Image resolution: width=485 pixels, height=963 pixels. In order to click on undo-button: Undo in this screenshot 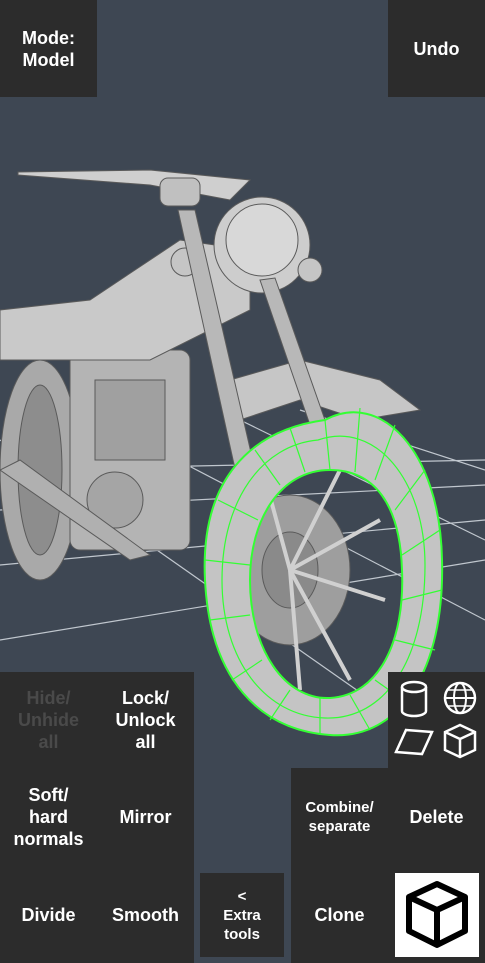, I will do `click(436, 48)`.